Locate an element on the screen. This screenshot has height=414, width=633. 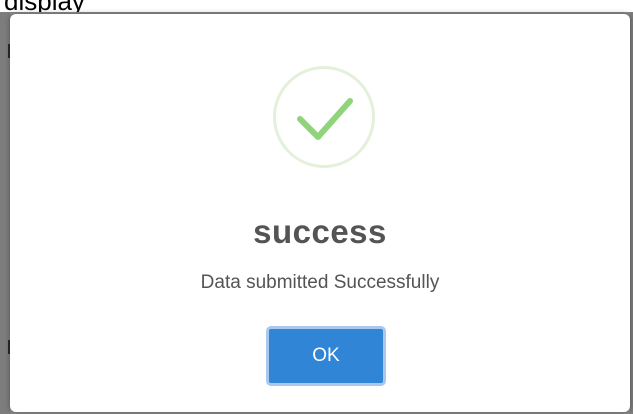
background-page: display is located at coordinates (316, 6).